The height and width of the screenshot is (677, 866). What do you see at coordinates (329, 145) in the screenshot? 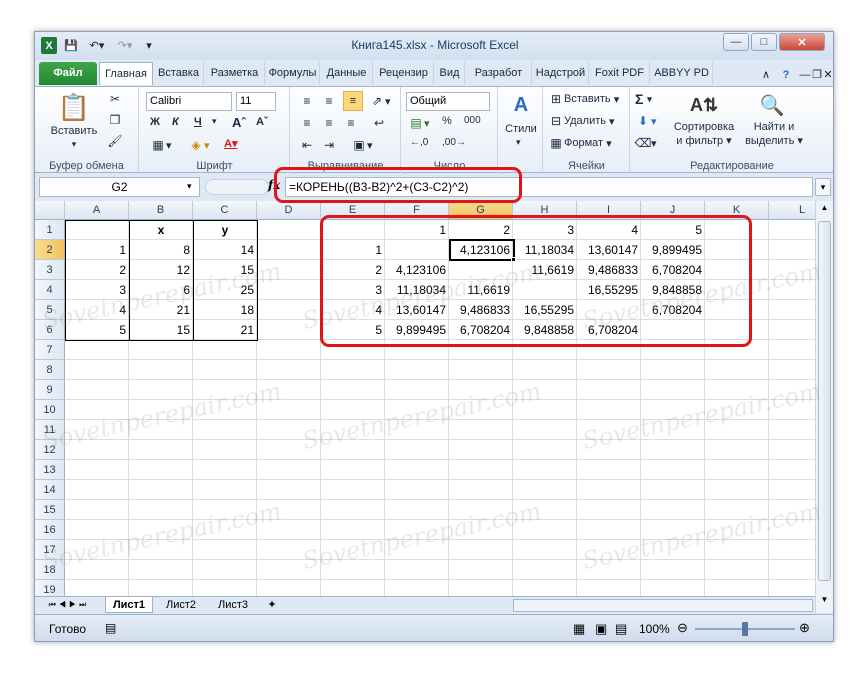
I see `increase-indent-icon: ⇥` at bounding box center [329, 145].